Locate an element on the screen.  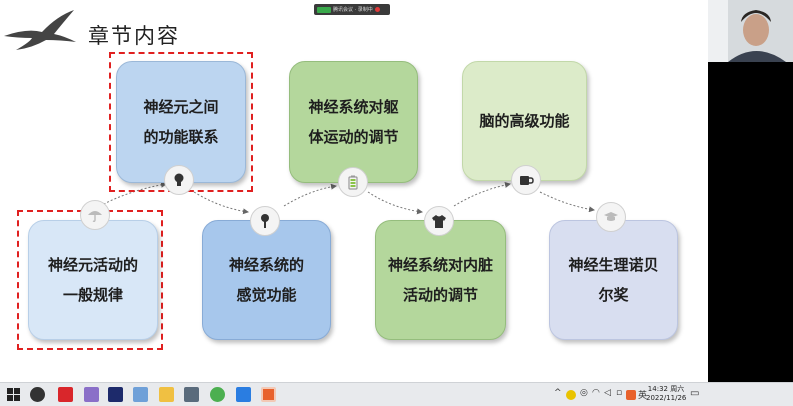
card-line: 感觉功能 is located at coordinates (266, 295).